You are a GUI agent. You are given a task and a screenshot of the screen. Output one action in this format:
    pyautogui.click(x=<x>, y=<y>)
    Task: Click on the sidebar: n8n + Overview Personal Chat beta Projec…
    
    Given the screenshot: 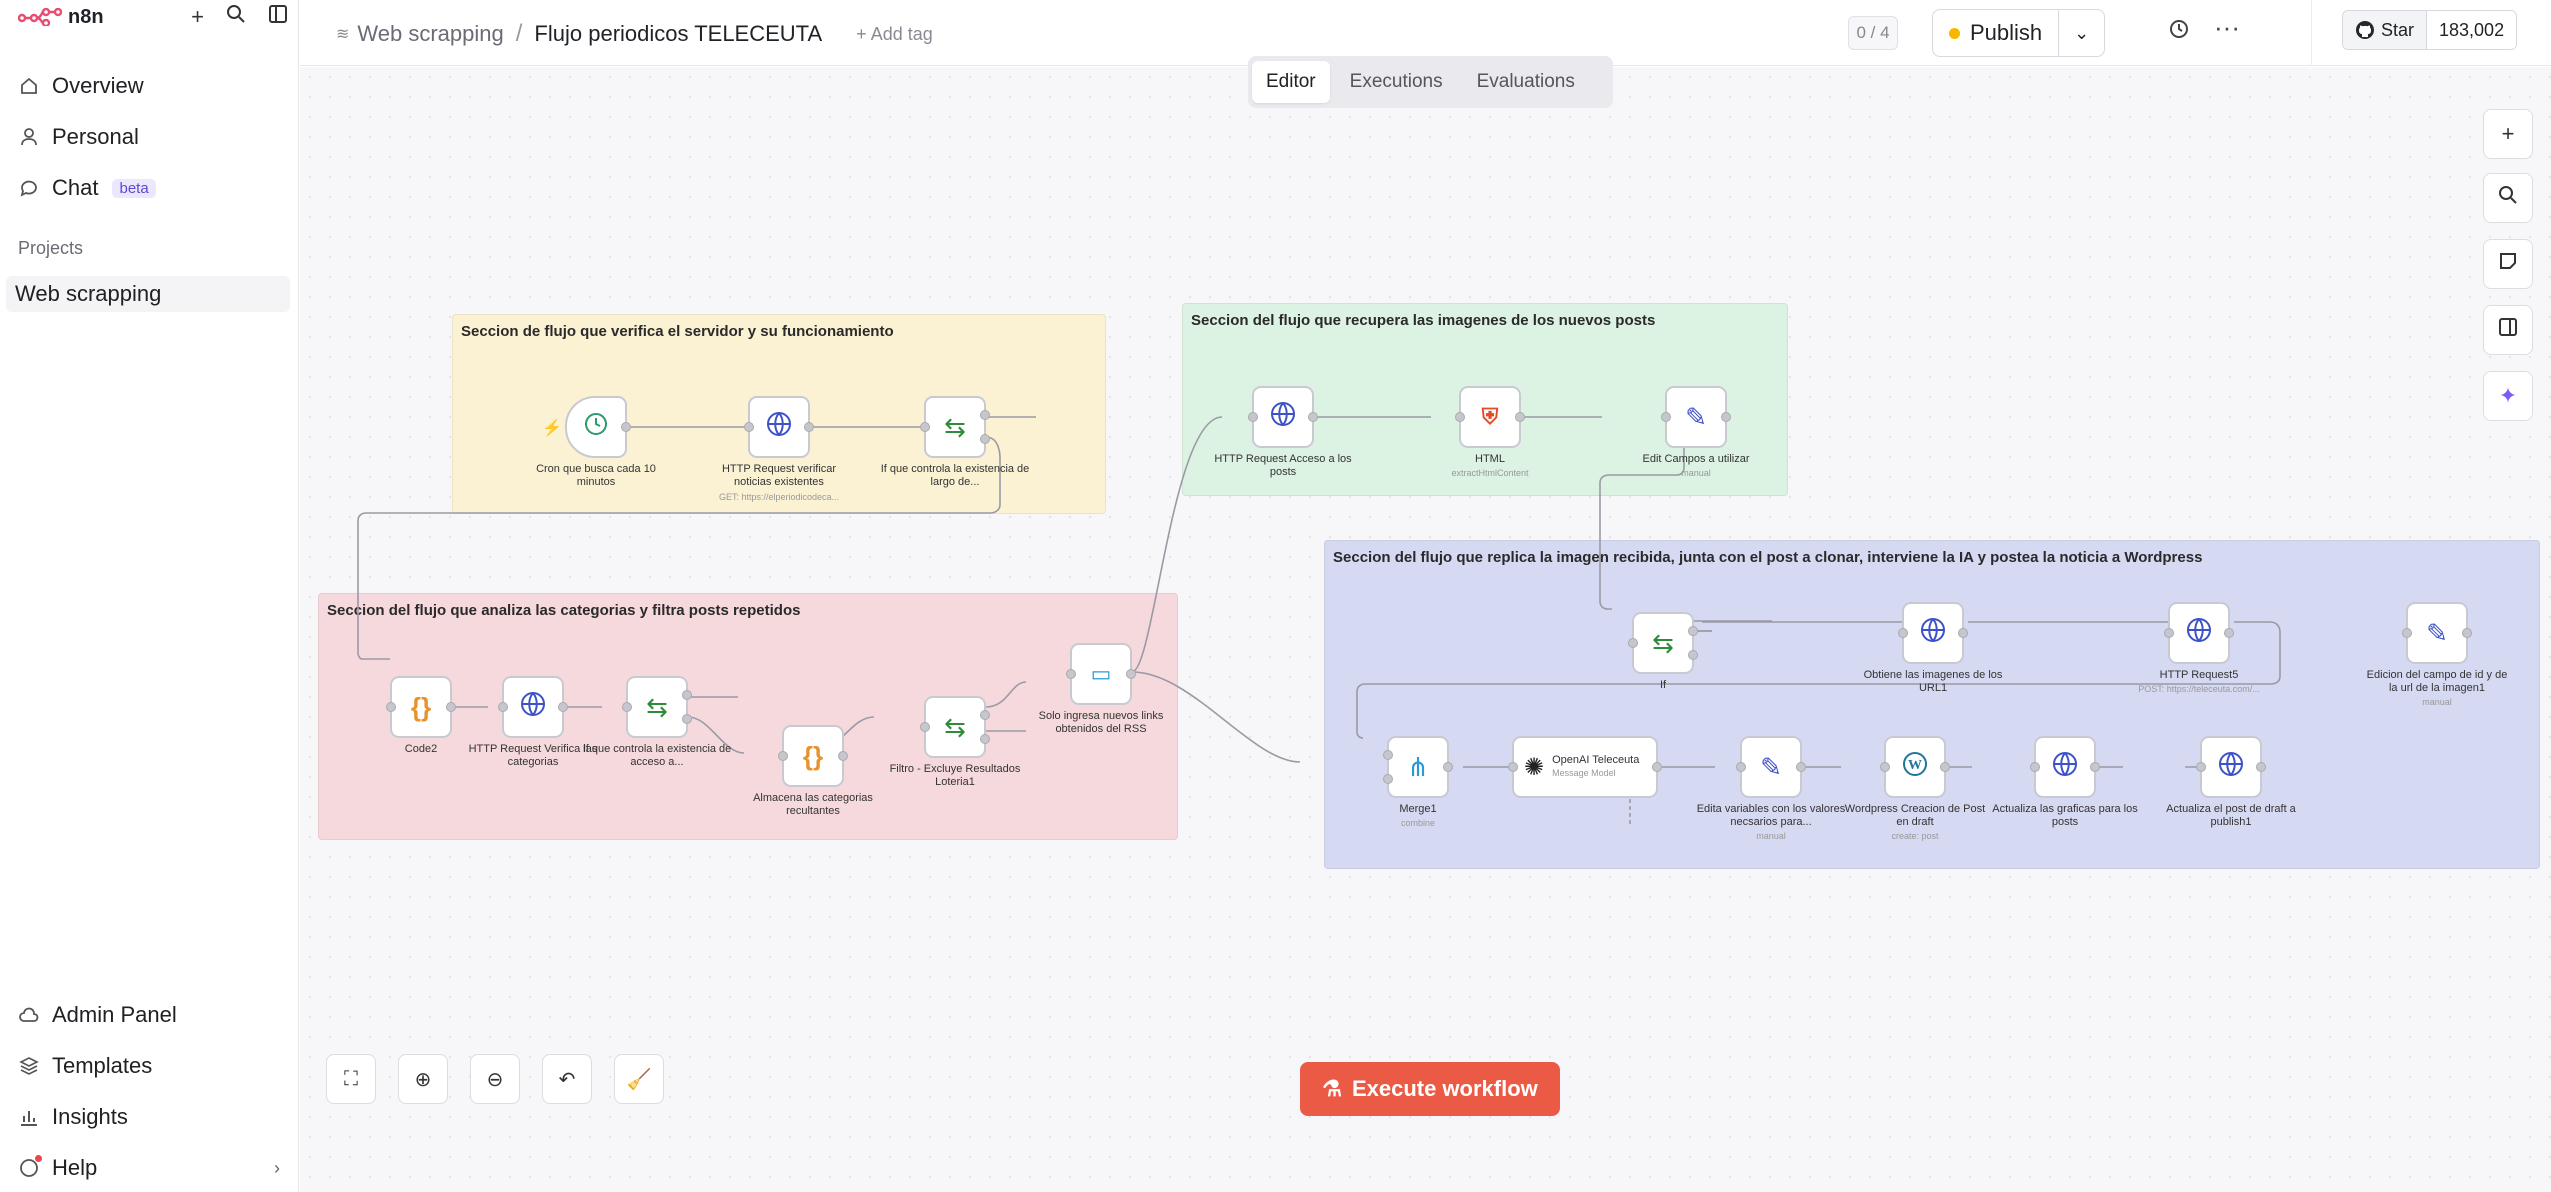 What is the action you would take?
    pyautogui.click(x=149, y=596)
    